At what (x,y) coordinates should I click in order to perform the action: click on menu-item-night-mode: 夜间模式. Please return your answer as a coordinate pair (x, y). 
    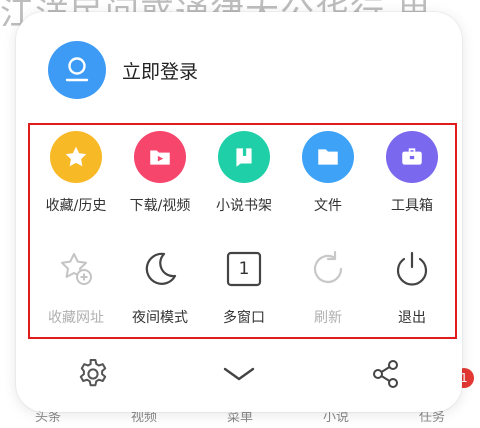
    Looking at the image, I should click on (160, 285).